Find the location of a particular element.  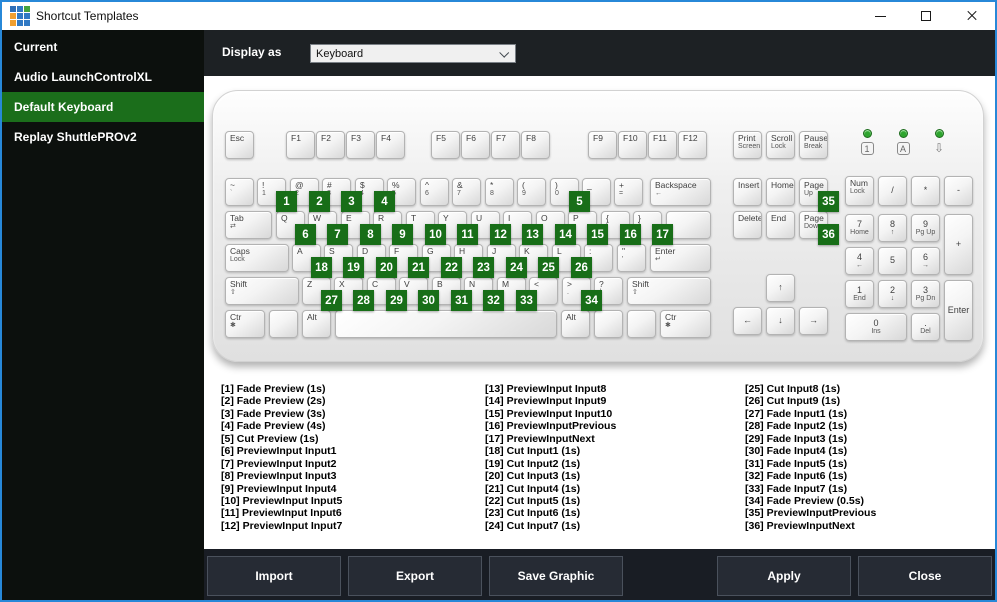

key-numpad-6: 6 → is located at coordinates (925, 261).